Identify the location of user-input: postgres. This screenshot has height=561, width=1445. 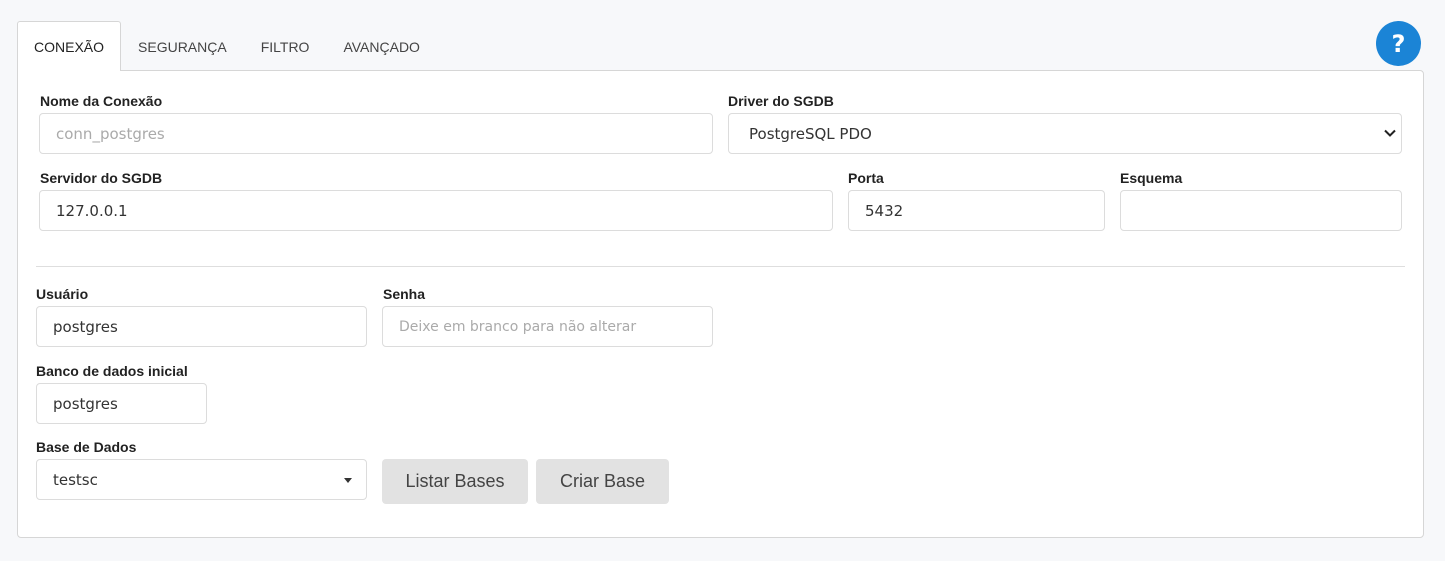
(201, 326).